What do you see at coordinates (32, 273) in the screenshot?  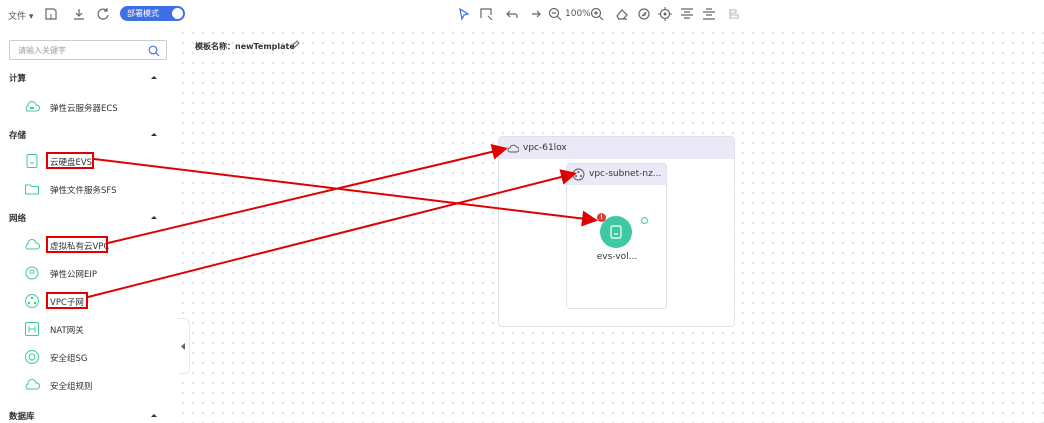 I see `eip-icon` at bounding box center [32, 273].